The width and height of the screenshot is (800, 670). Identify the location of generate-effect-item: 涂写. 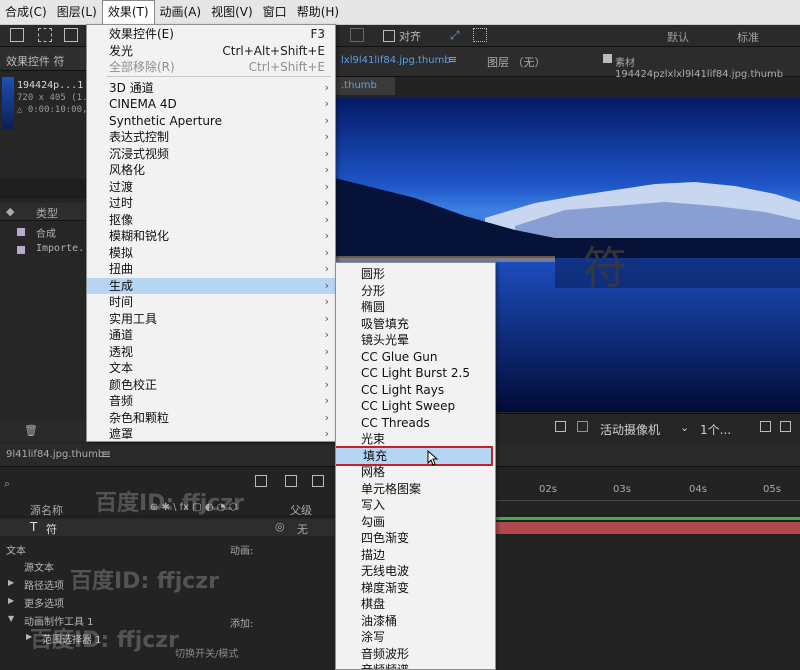
(415, 637).